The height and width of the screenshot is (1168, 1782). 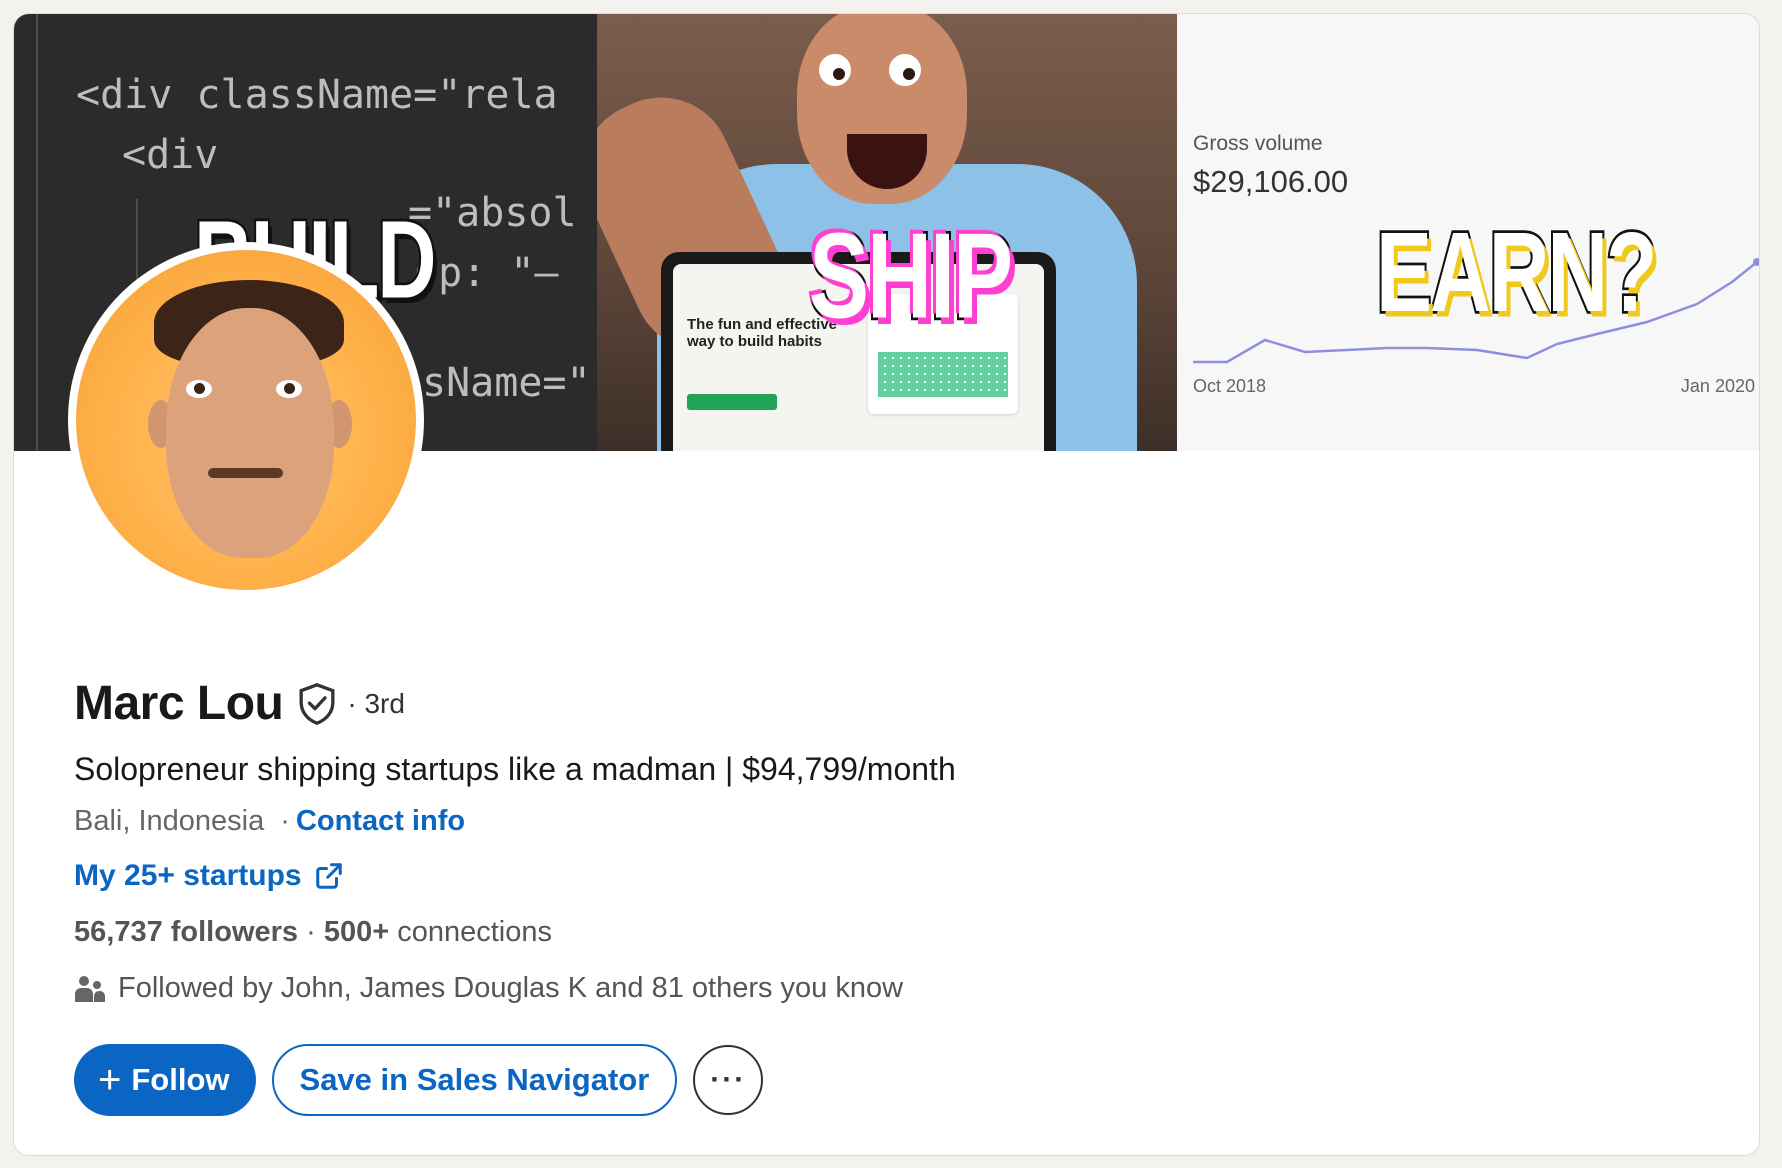 I want to click on tablet-habit-grid, so click(x=943, y=374).